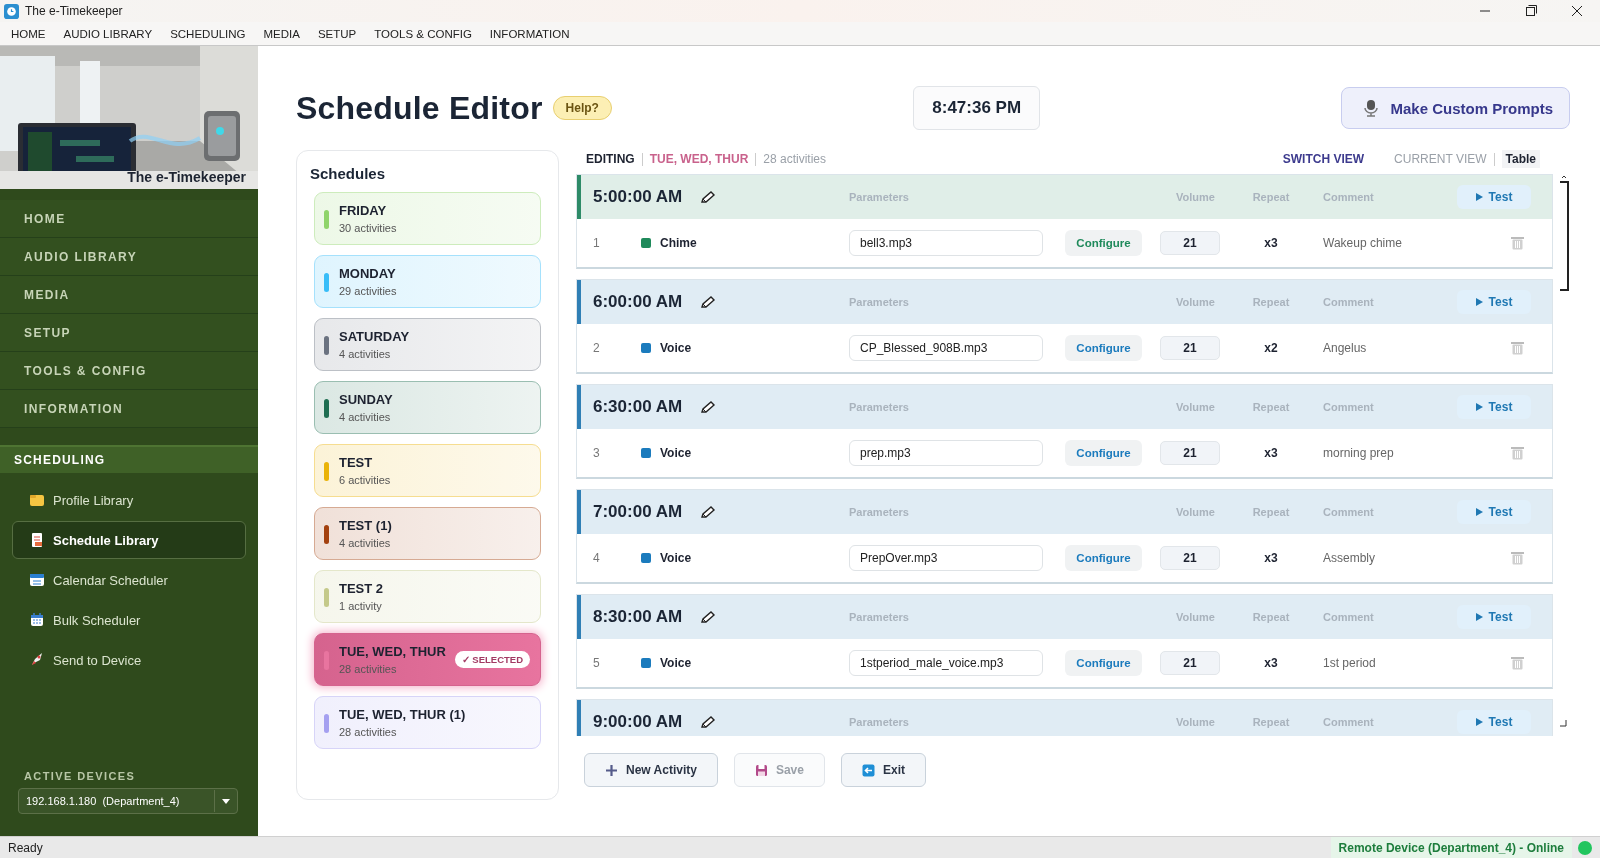 This screenshot has height=858, width=1600. What do you see at coordinates (129, 371) in the screenshot?
I see `nav-item: TOOLS & CONFIG` at bounding box center [129, 371].